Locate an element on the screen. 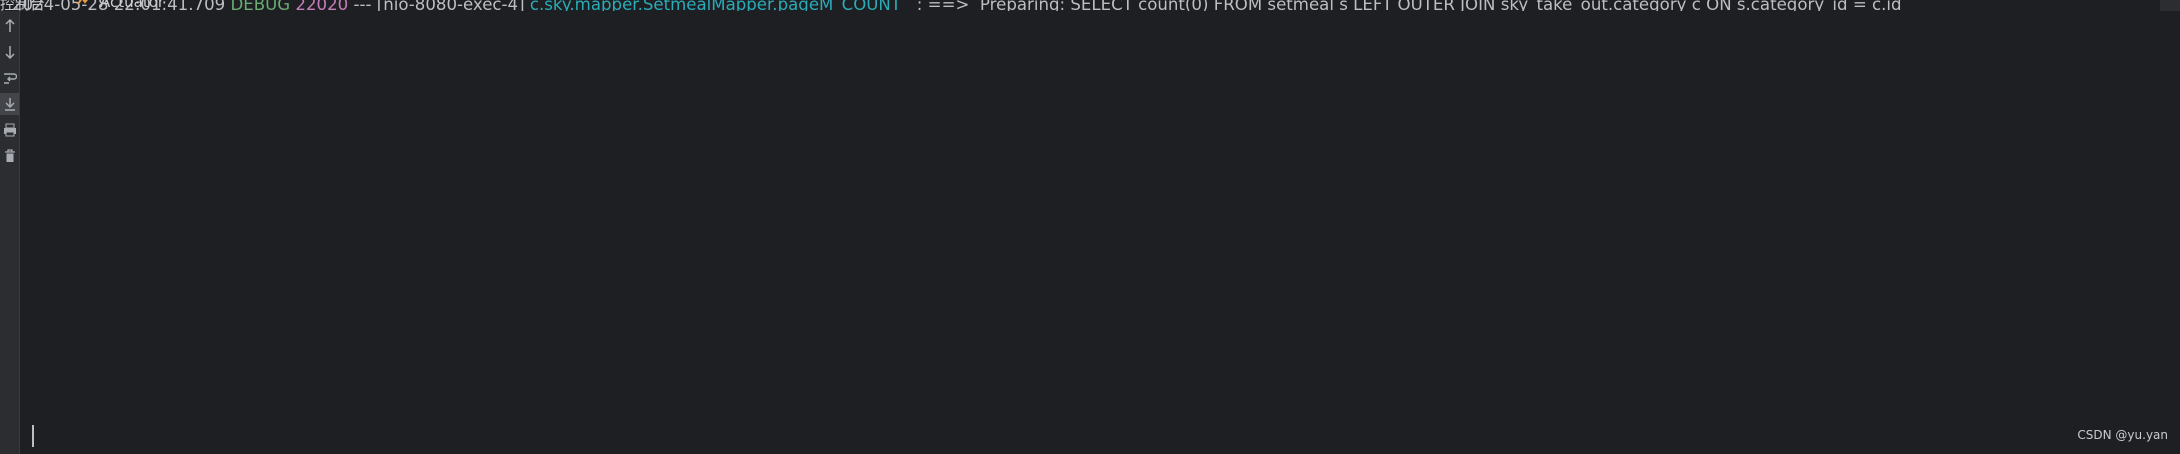 This screenshot has width=2180, height=454. arrow-down-icon is located at coordinates (9, 52).